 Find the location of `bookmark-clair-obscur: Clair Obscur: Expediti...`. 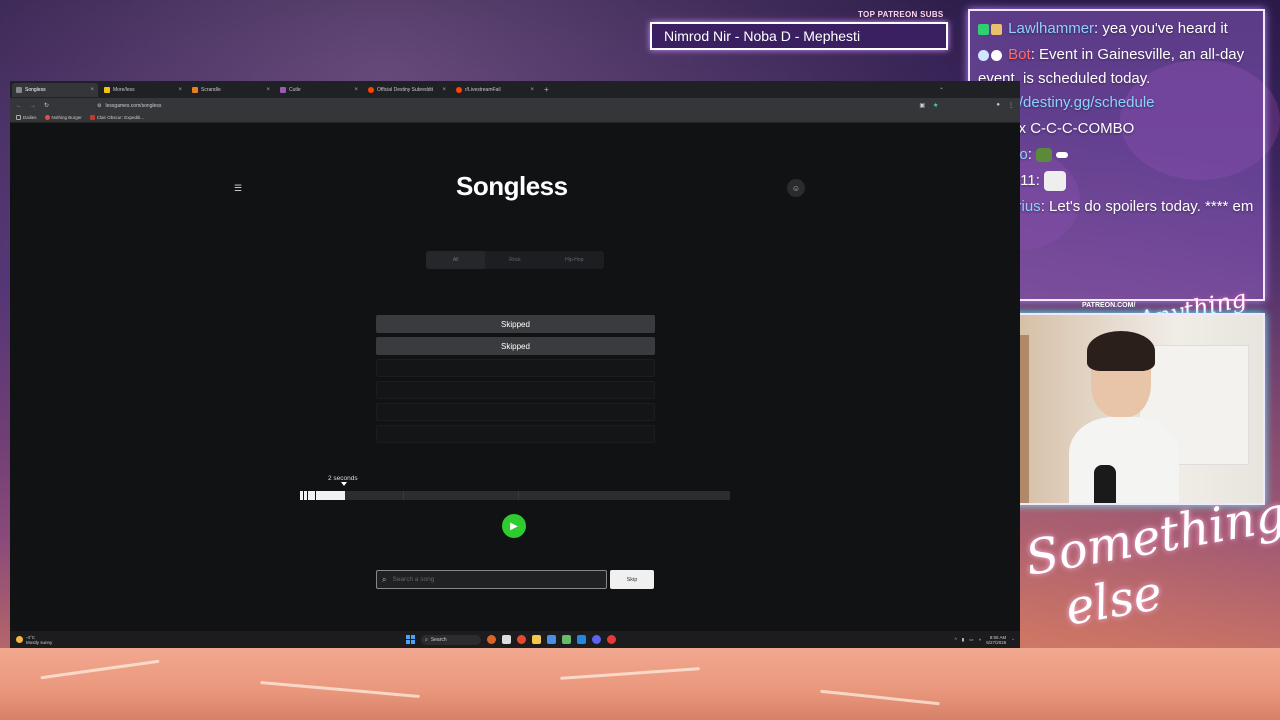

bookmark-clair-obscur: Clair Obscur: Expediti... is located at coordinates (117, 117).